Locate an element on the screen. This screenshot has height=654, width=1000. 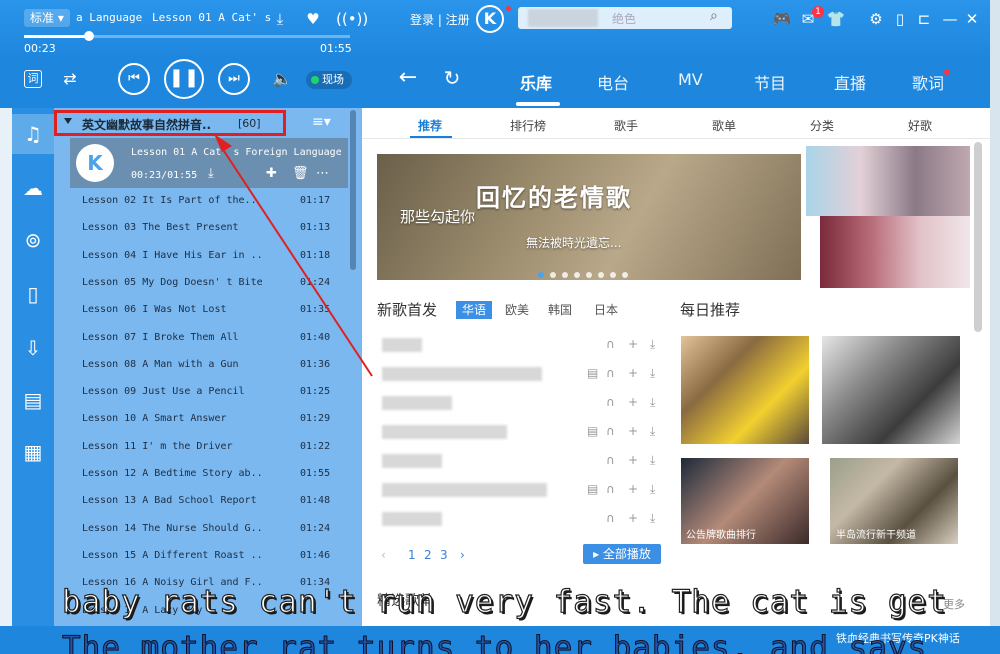
close-icon: ✕ is located at coordinates (972, 19).